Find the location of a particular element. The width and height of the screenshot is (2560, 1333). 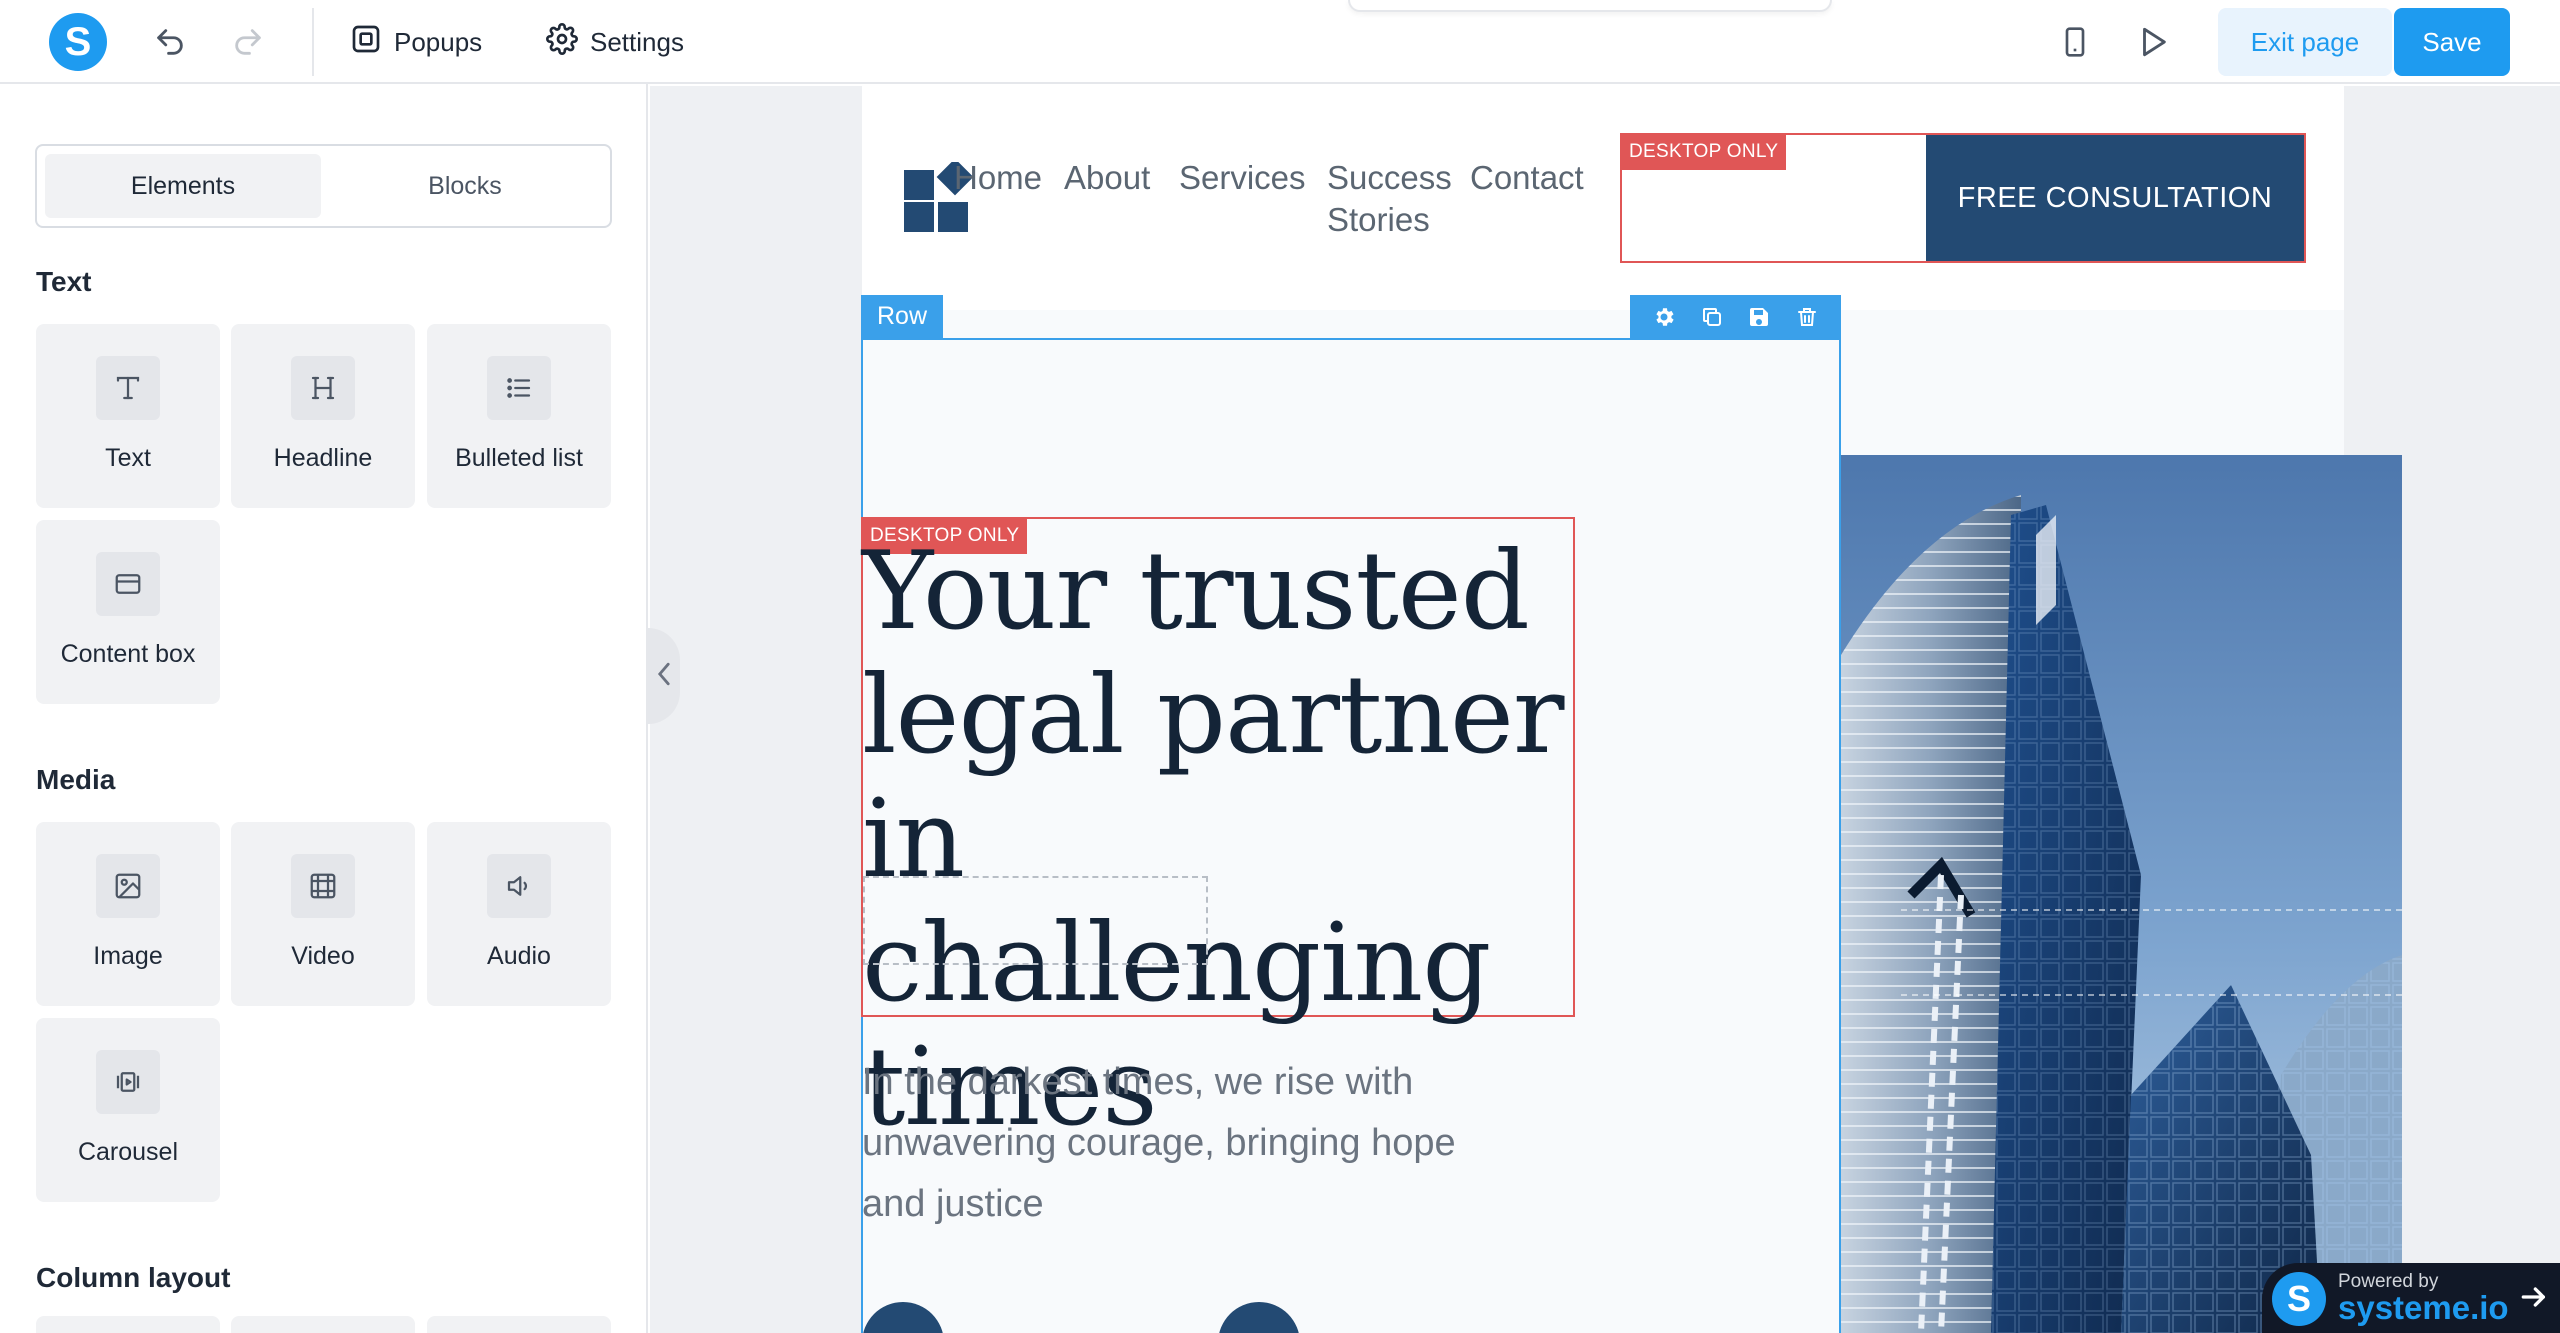

chevron-left-icon is located at coordinates (664, 676).